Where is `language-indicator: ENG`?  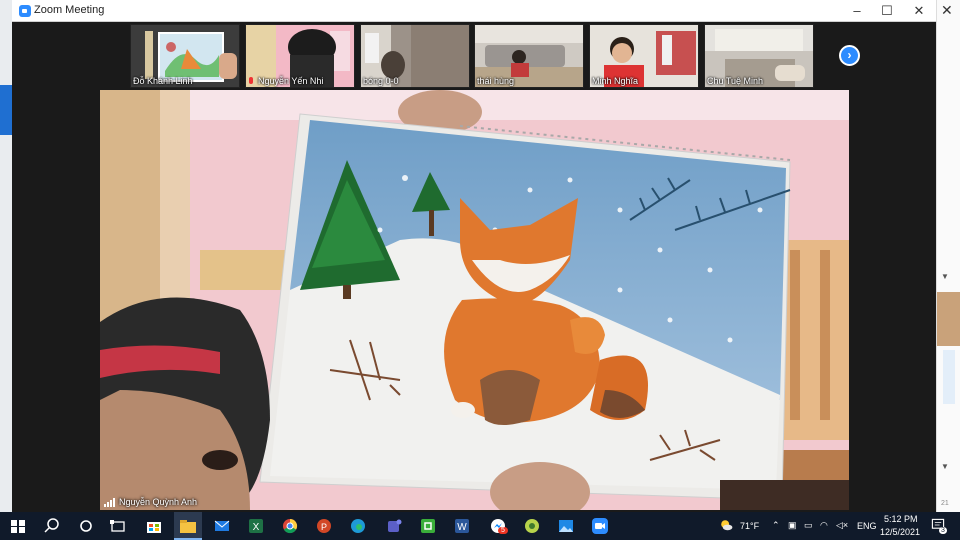
language-indicator: ENG is located at coordinates (867, 526).